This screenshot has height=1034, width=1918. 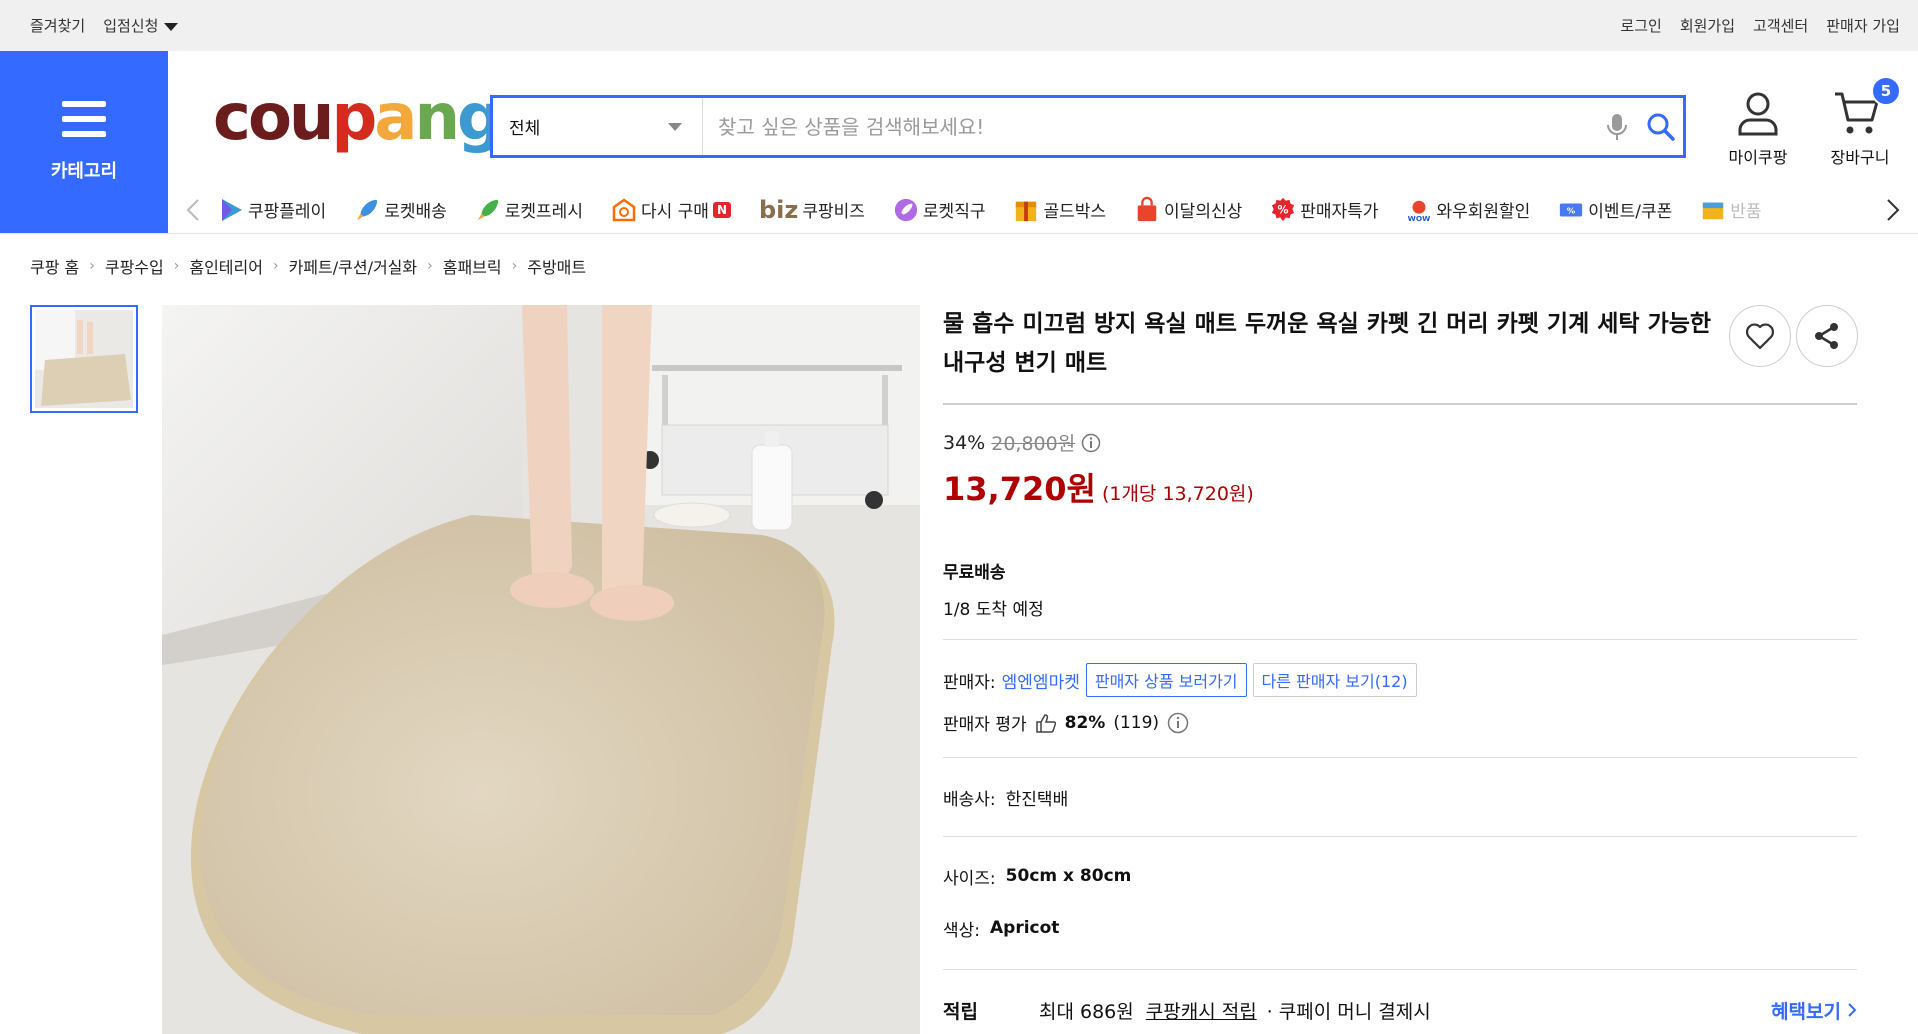 I want to click on breadcrumb-item: 홈인테리어, so click(x=226, y=266).